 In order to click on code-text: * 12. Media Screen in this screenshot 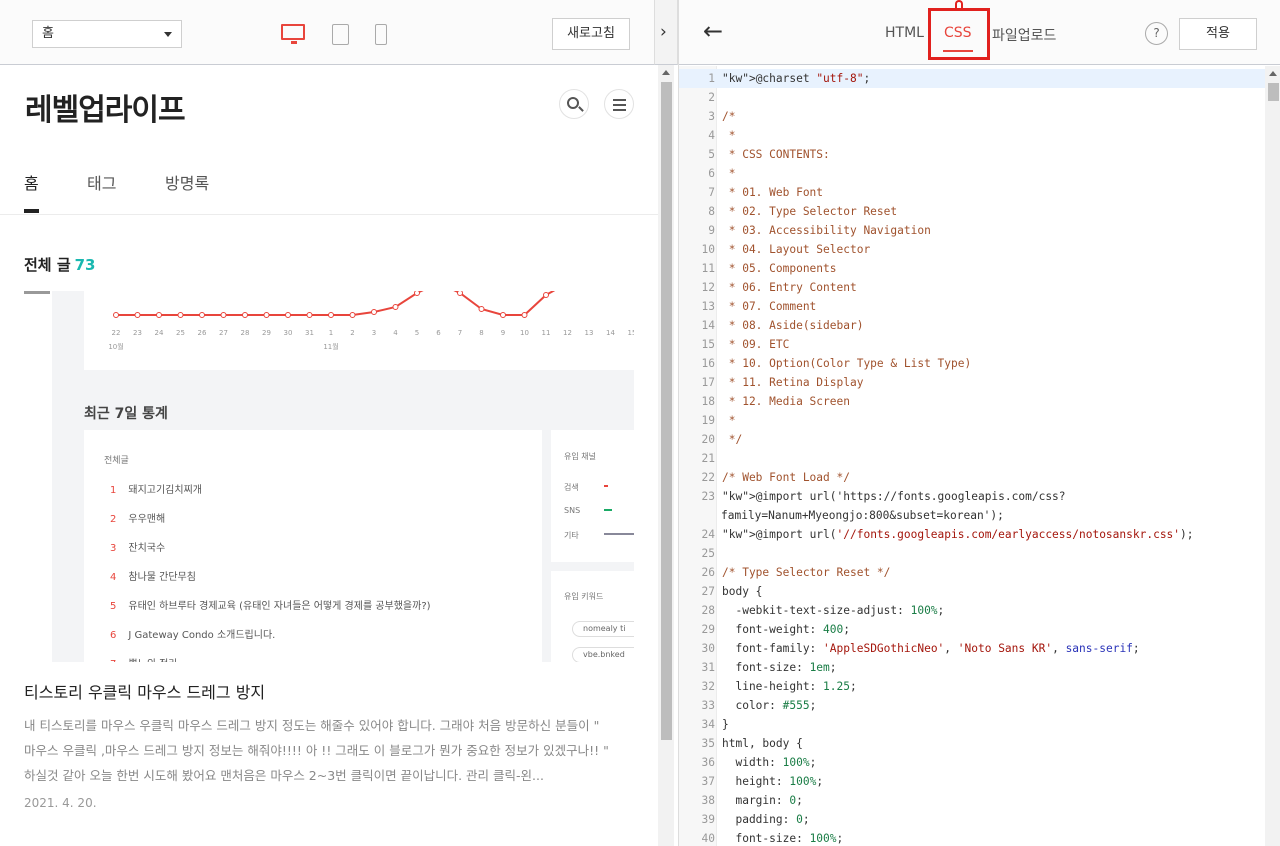, I will do `click(786, 401)`.